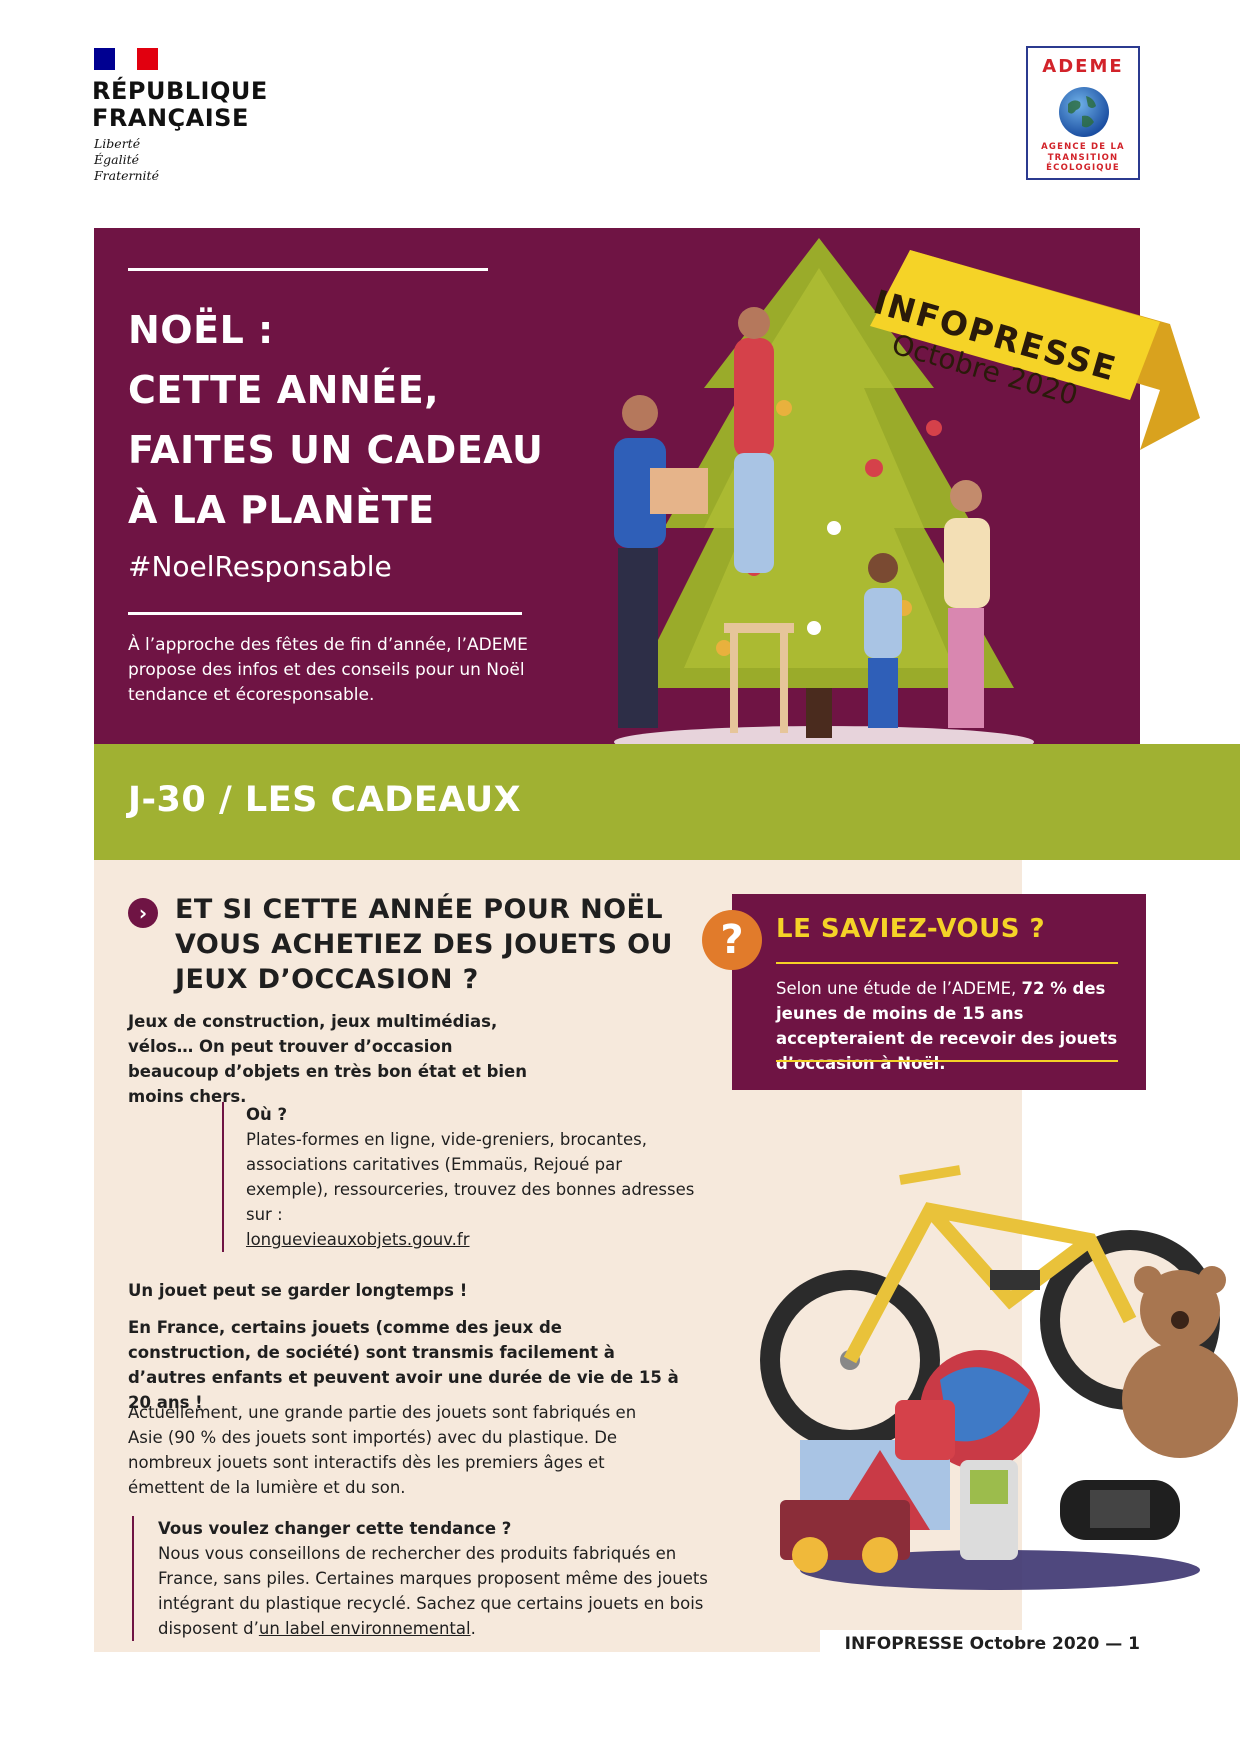 The width and height of the screenshot is (1240, 1754). I want to click on toys-illustration, so click(999, 1377).